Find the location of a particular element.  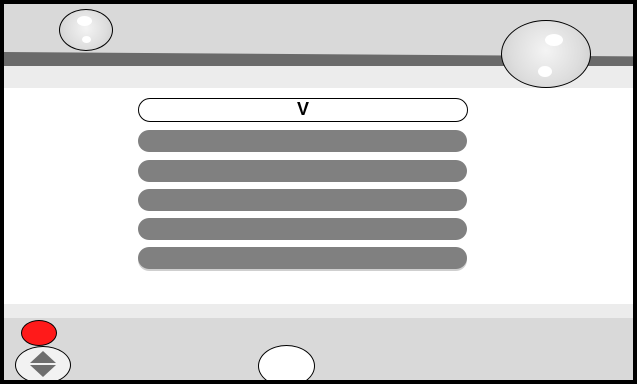

menu-item-selected: V is located at coordinates (303, 110).